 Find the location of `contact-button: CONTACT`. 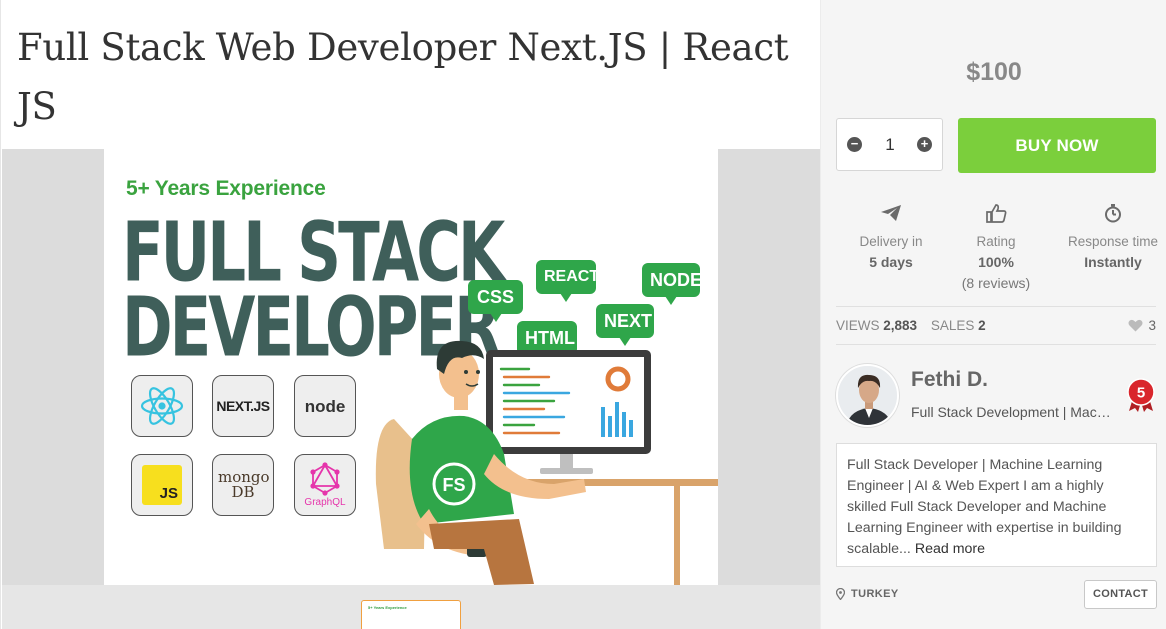

contact-button: CONTACT is located at coordinates (1120, 594).